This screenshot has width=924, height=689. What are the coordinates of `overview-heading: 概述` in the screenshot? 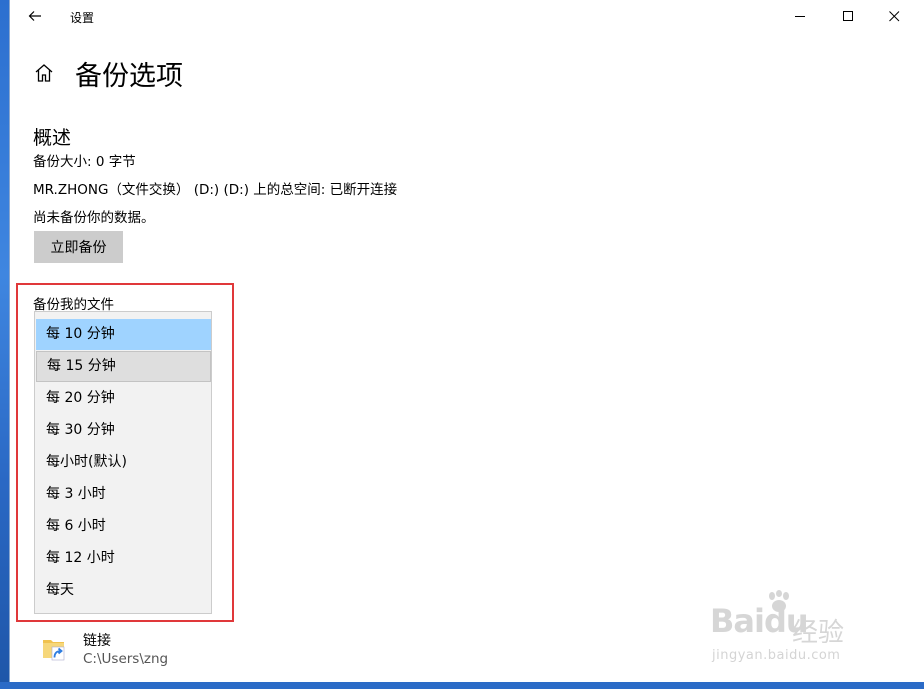 It's located at (52, 138).